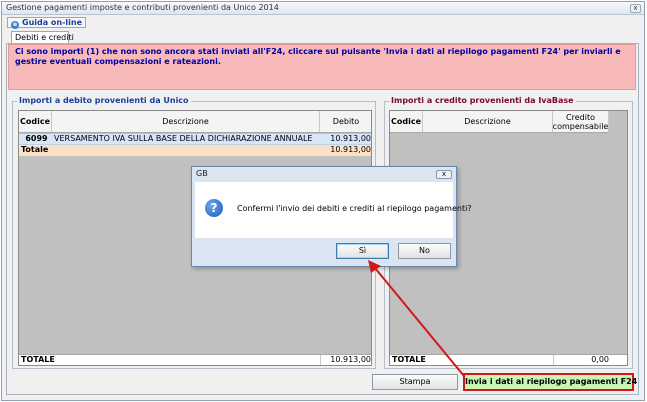 This screenshot has width=647, height=402. Describe the element at coordinates (419, 322) in the screenshot. I see `annotation-arrow-line` at that location.